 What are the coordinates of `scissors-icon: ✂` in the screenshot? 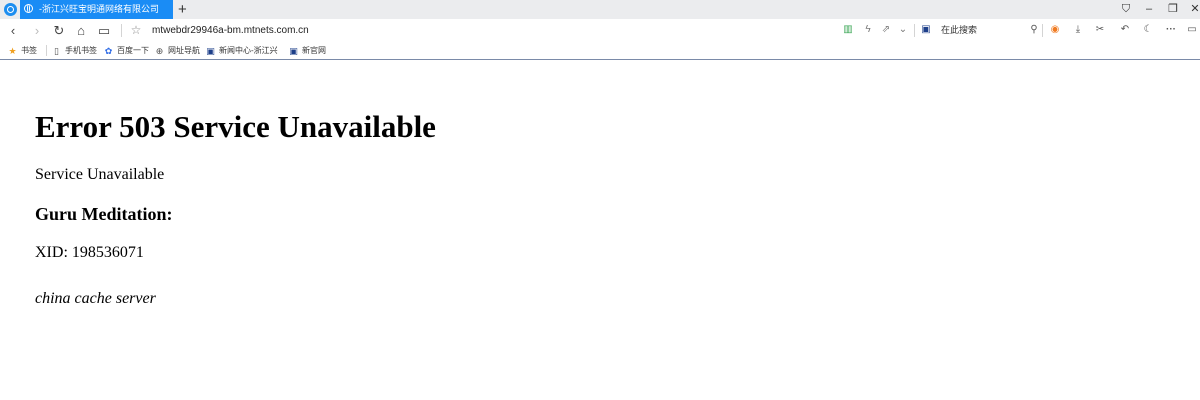 It's located at (1100, 30).